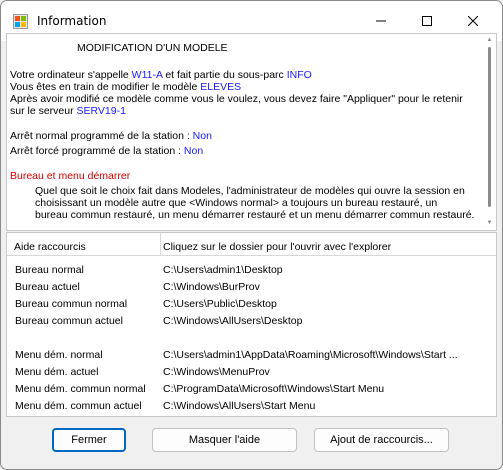 The width and height of the screenshot is (503, 470). I want to click on computer-line-prefix: Votre ordinateur s'appelle, so click(71, 75).